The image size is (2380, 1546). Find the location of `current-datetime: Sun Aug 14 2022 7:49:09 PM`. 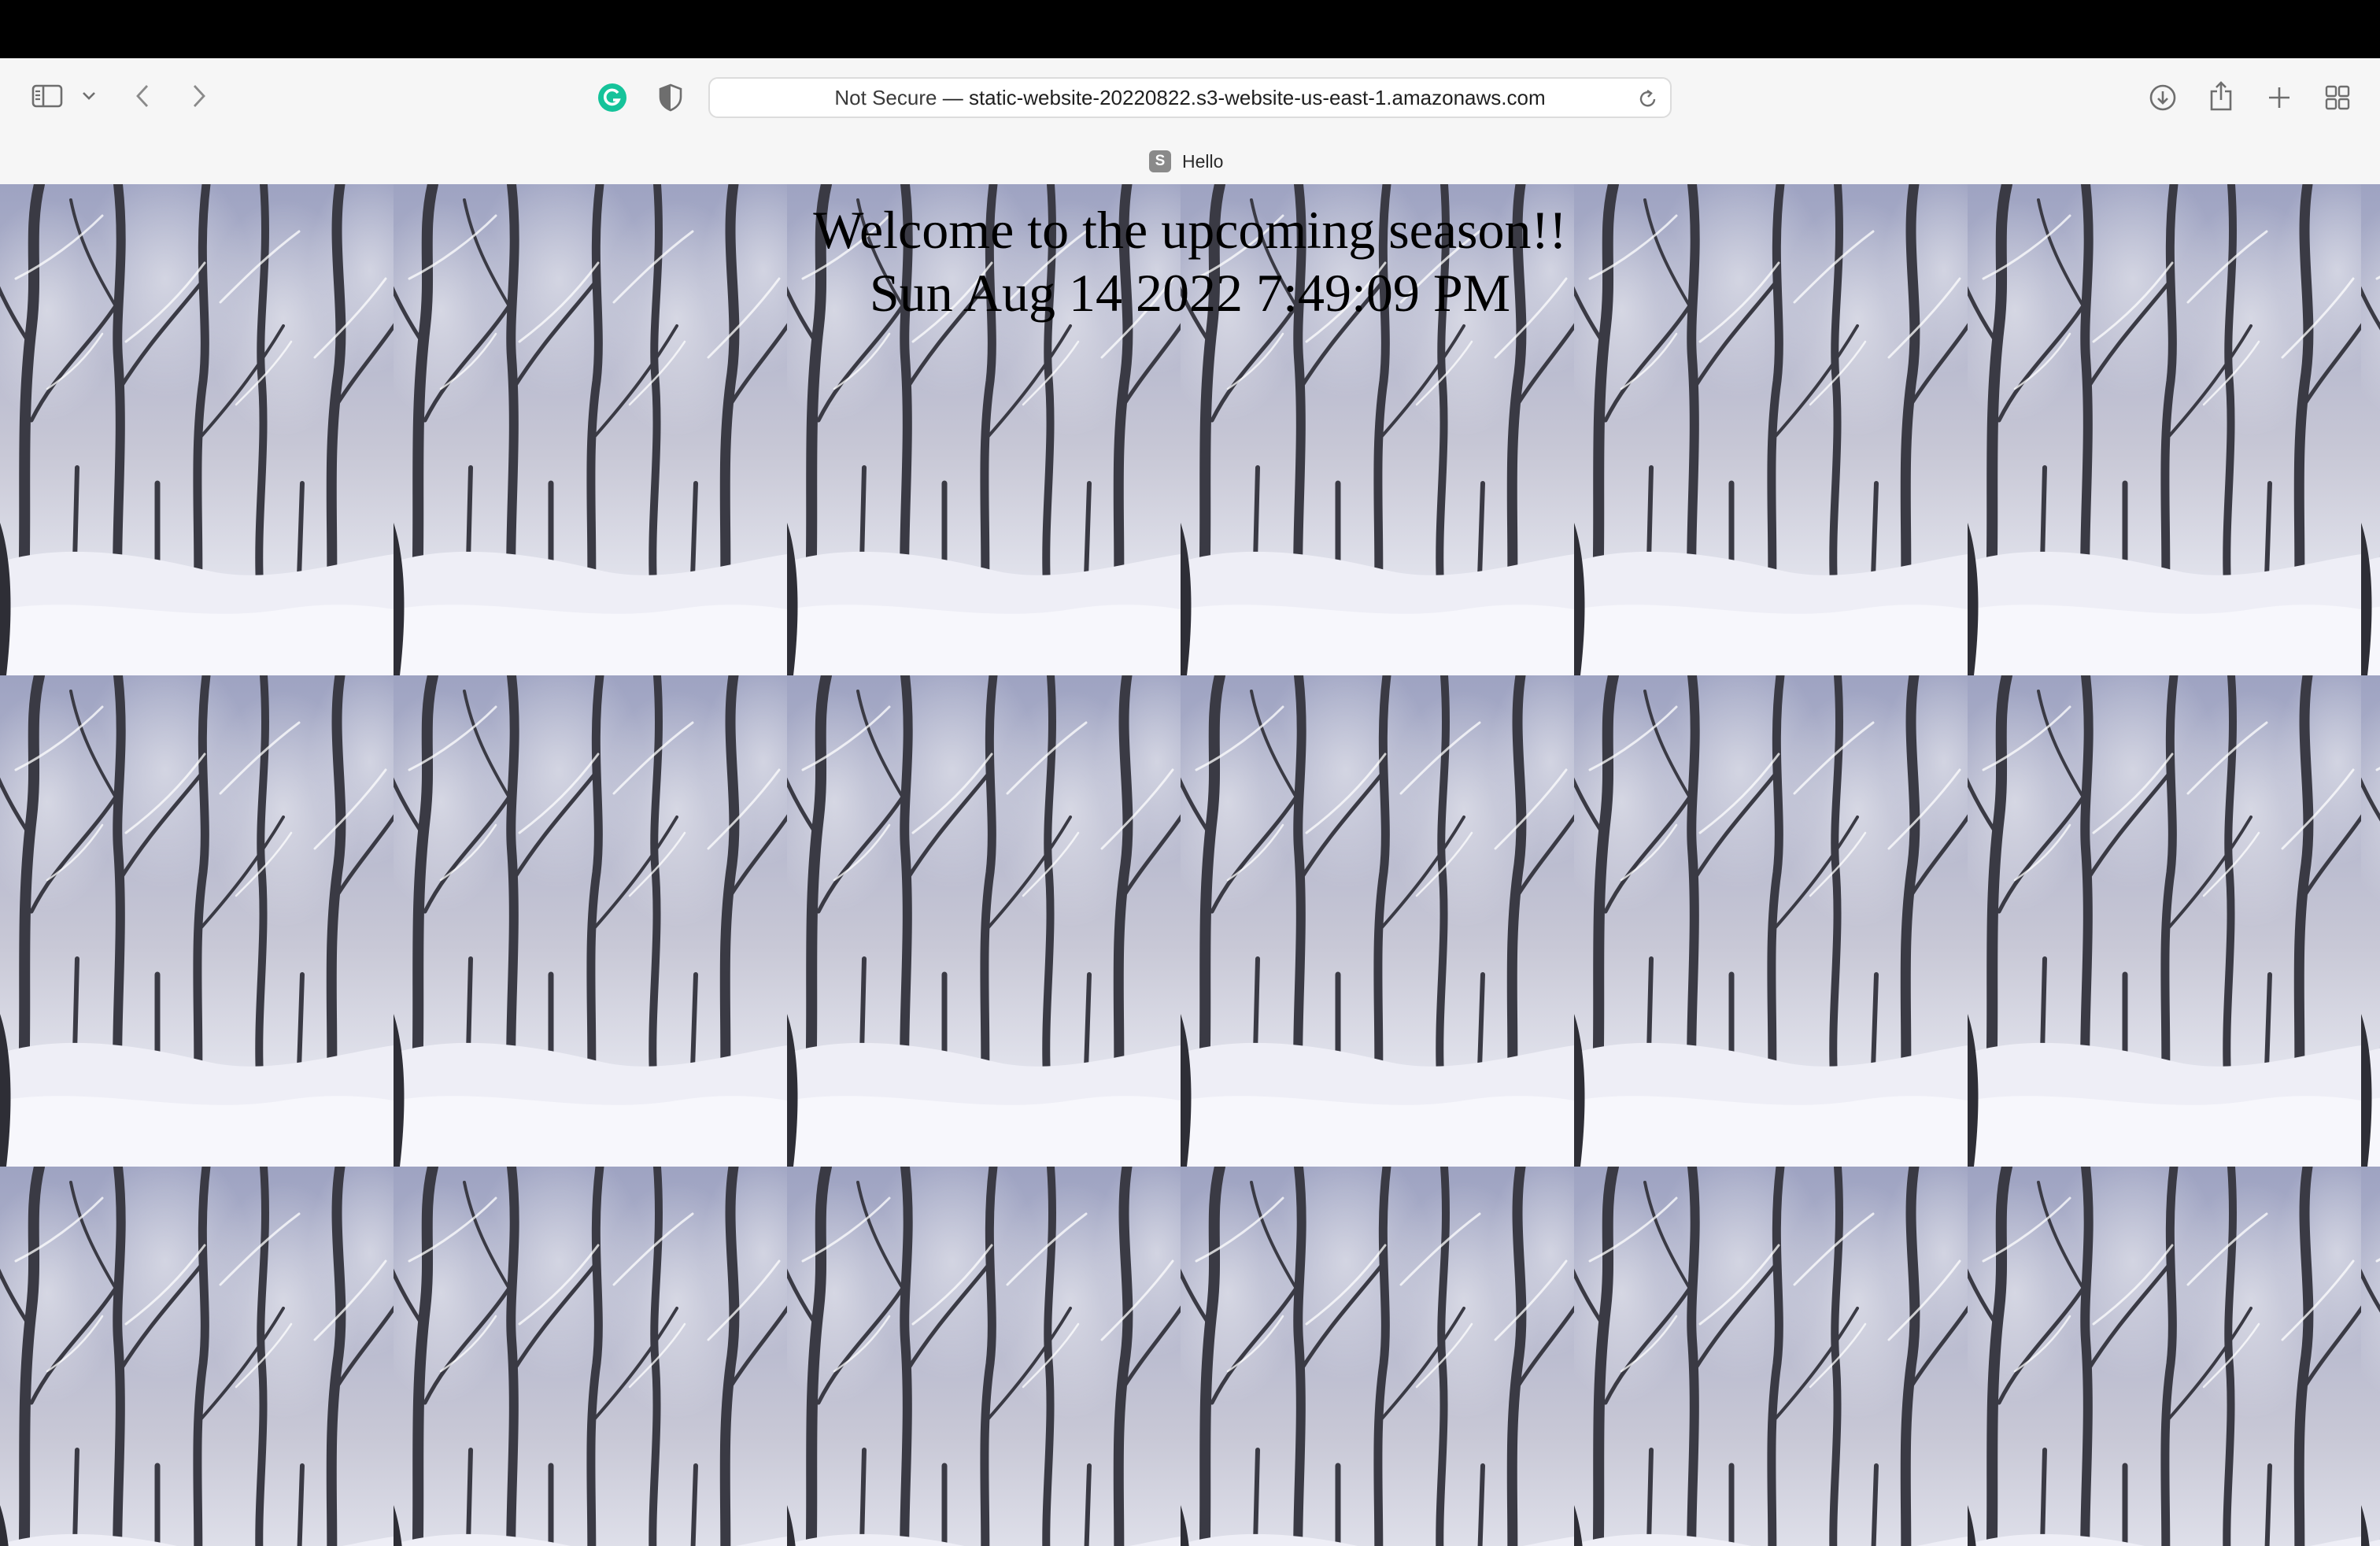

current-datetime: Sun Aug 14 2022 7:49:09 PM is located at coordinates (1190, 293).